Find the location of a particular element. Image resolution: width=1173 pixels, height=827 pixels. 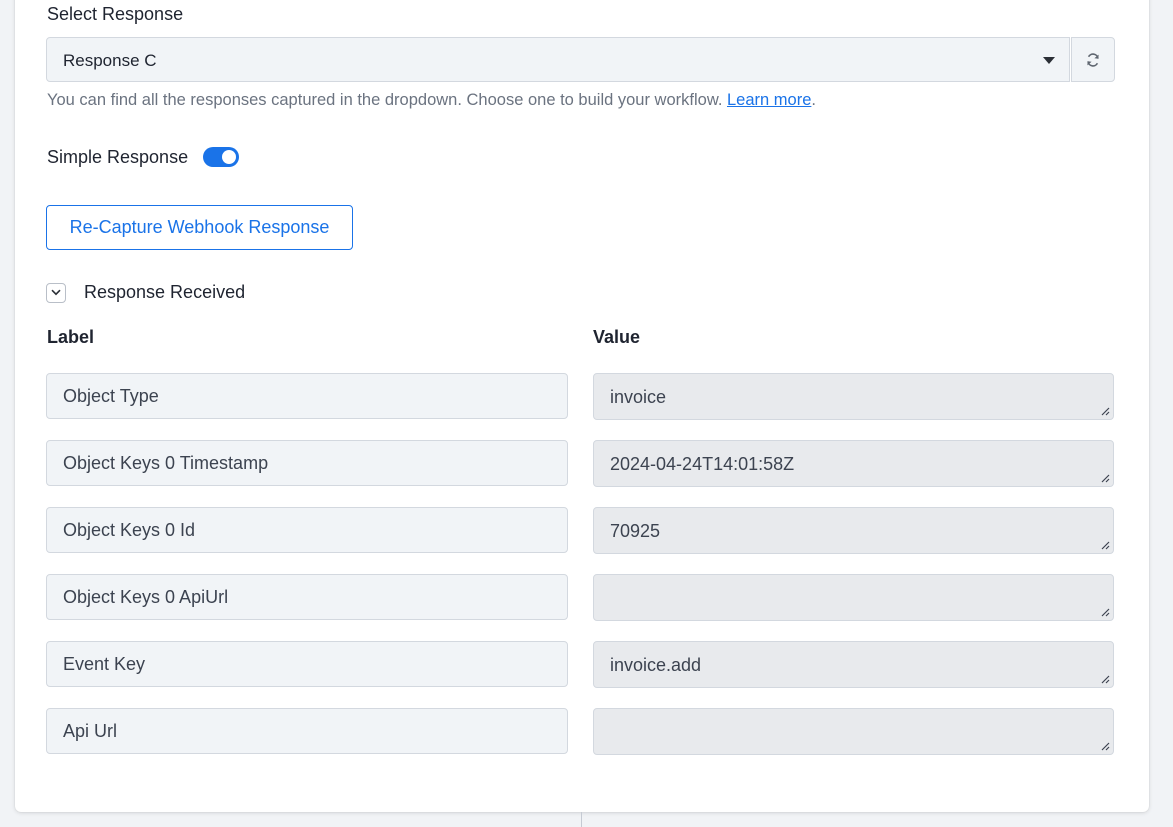

learn-more-link: Learn more is located at coordinates (769, 100).